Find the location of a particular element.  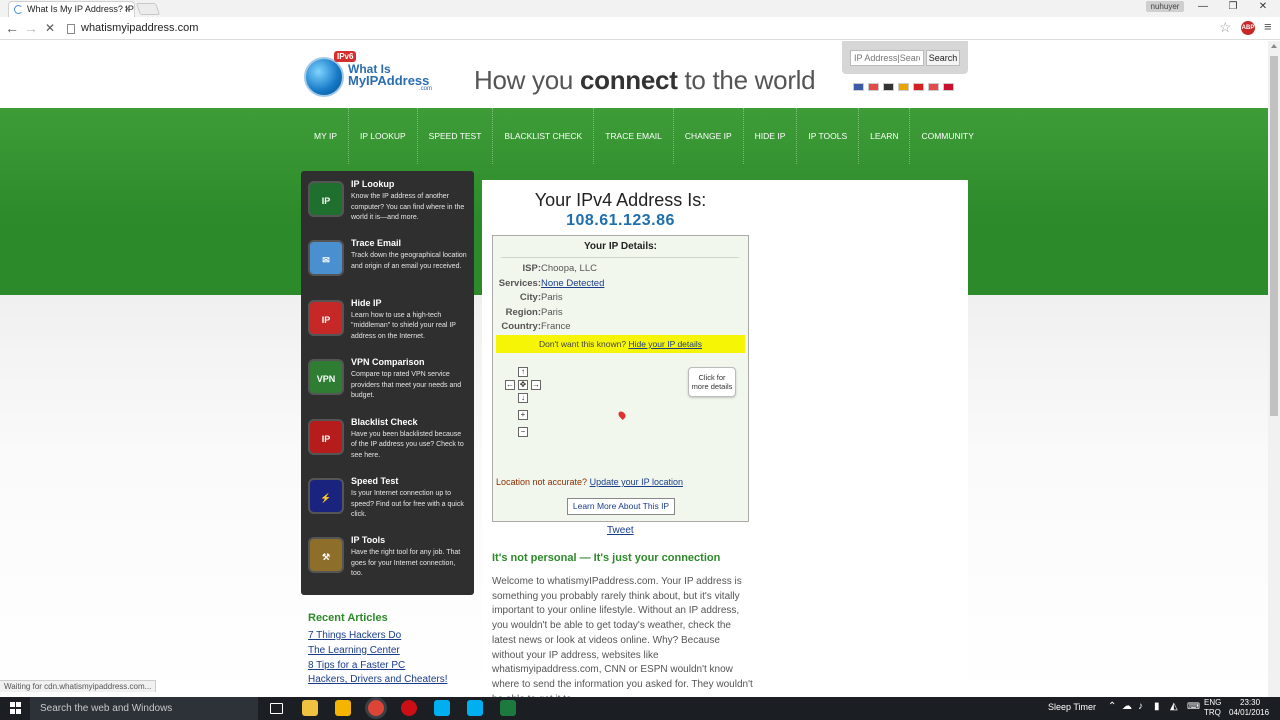

detail-value: Choopa, LLC is located at coordinates (569, 268).